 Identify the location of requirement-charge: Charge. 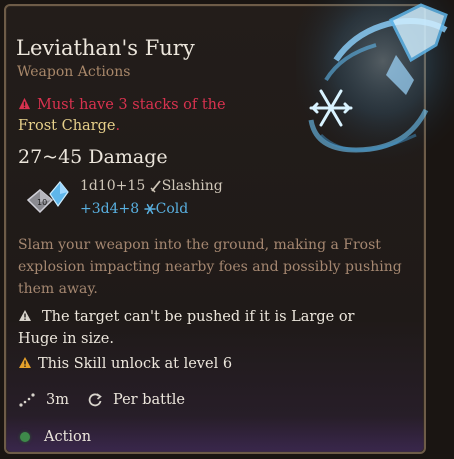
(88, 126).